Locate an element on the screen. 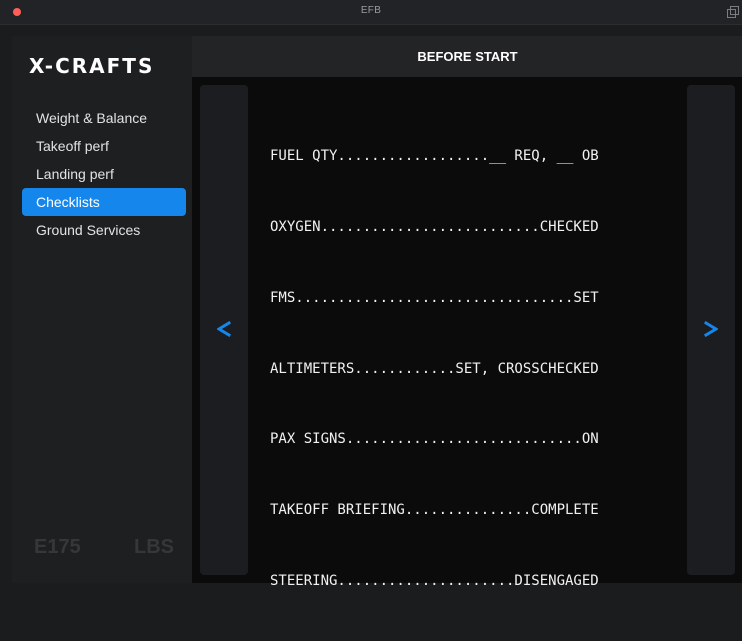 Image resolution: width=742 pixels, height=641 pixels. popout-icon is located at coordinates (733, 12).